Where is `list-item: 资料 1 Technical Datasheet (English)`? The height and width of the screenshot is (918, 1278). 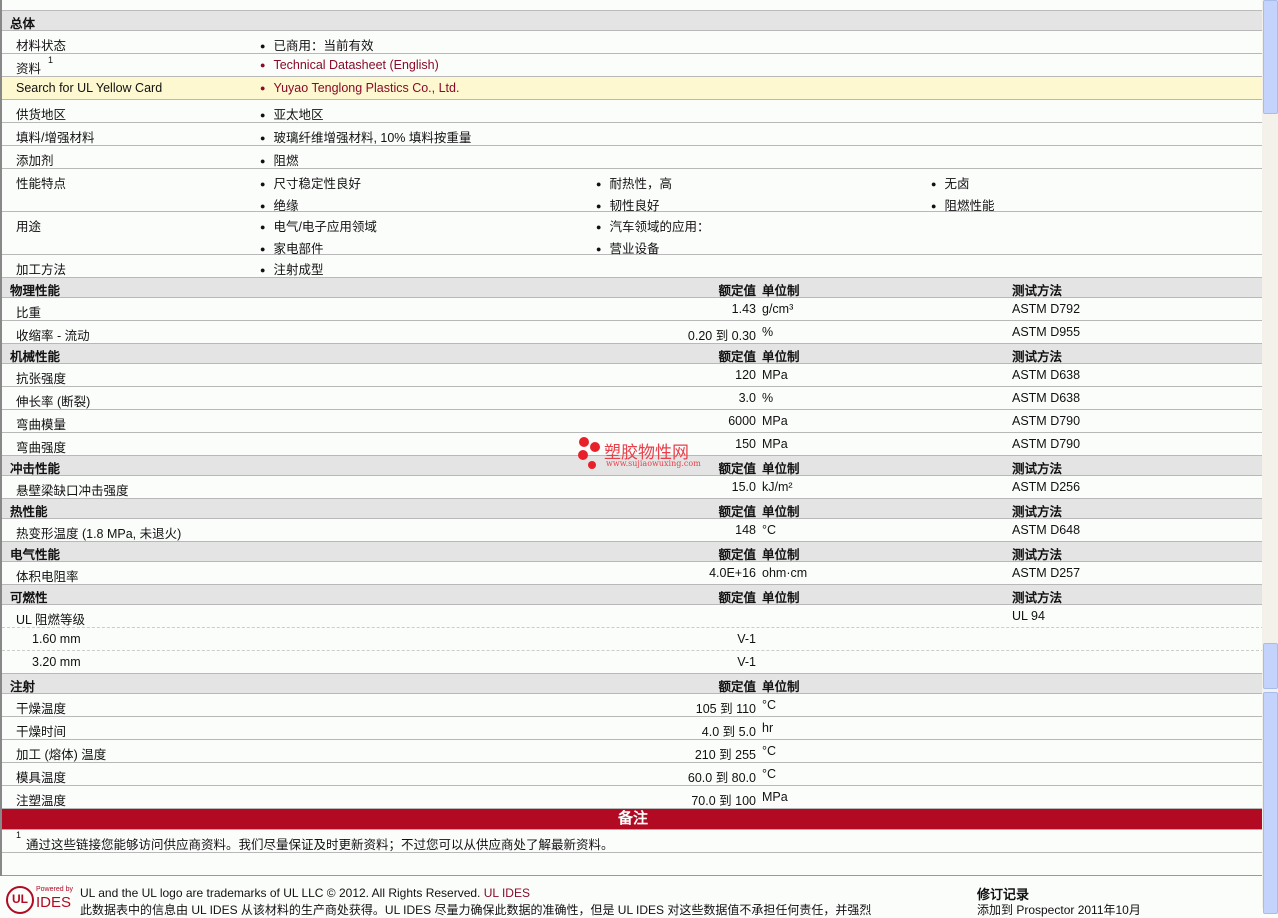
list-item: 资料 1 Technical Datasheet (English) is located at coordinates (633, 65).